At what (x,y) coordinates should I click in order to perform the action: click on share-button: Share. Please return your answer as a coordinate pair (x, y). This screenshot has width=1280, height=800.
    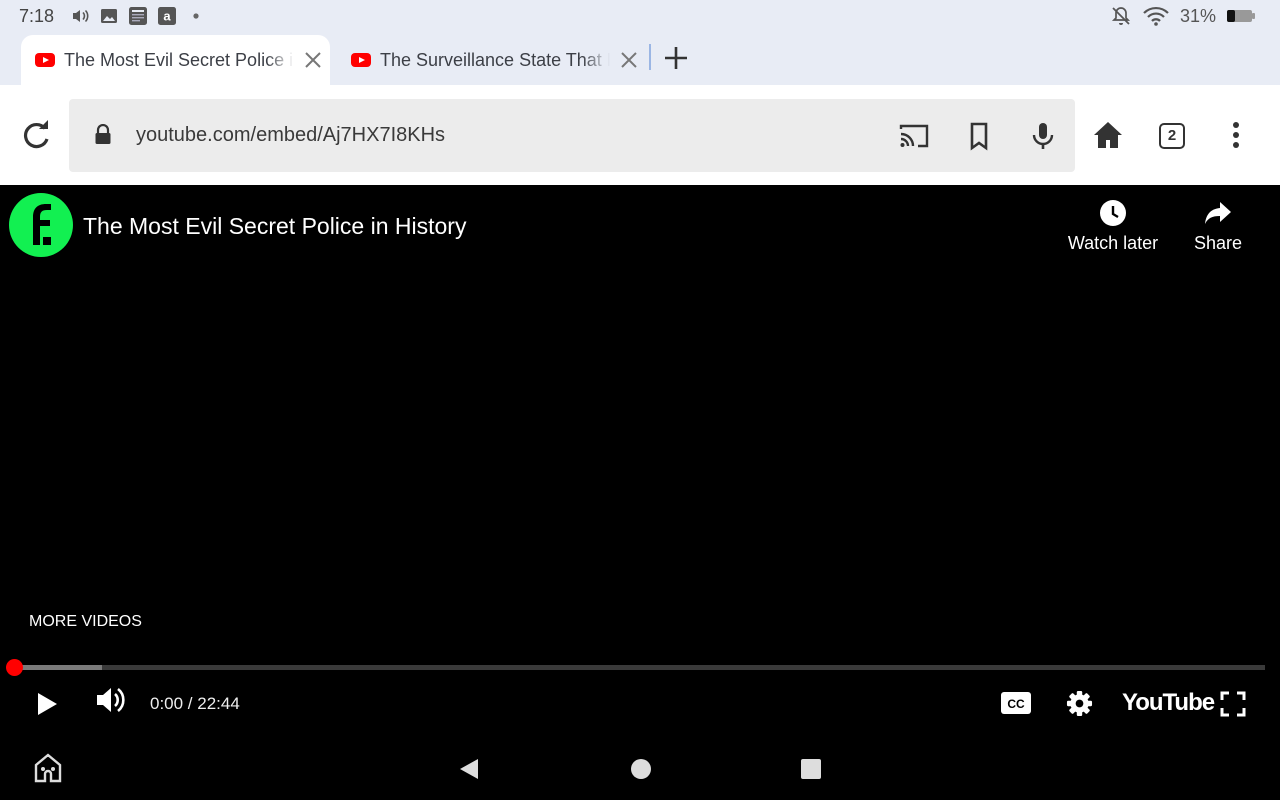
    Looking at the image, I should click on (1218, 226).